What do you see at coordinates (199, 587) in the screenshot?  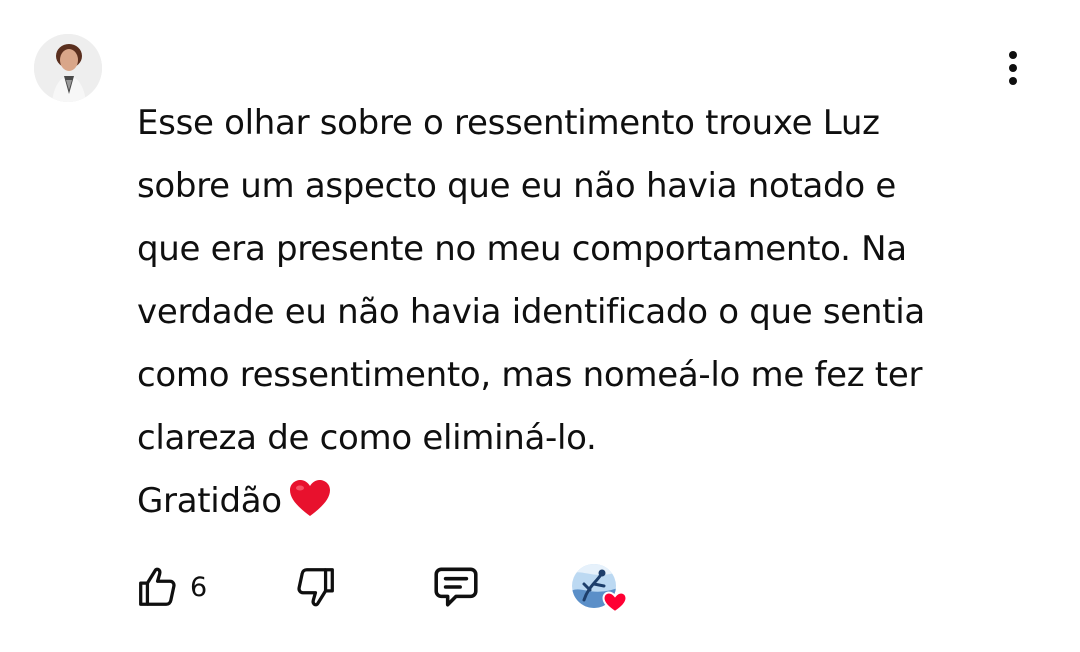 I see `like-count: 6` at bounding box center [199, 587].